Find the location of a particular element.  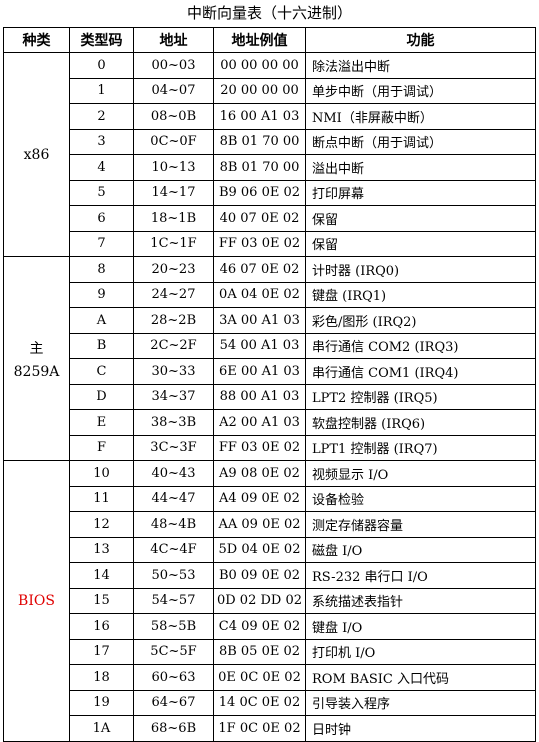

header-category: 种类 is located at coordinates (36, 40).